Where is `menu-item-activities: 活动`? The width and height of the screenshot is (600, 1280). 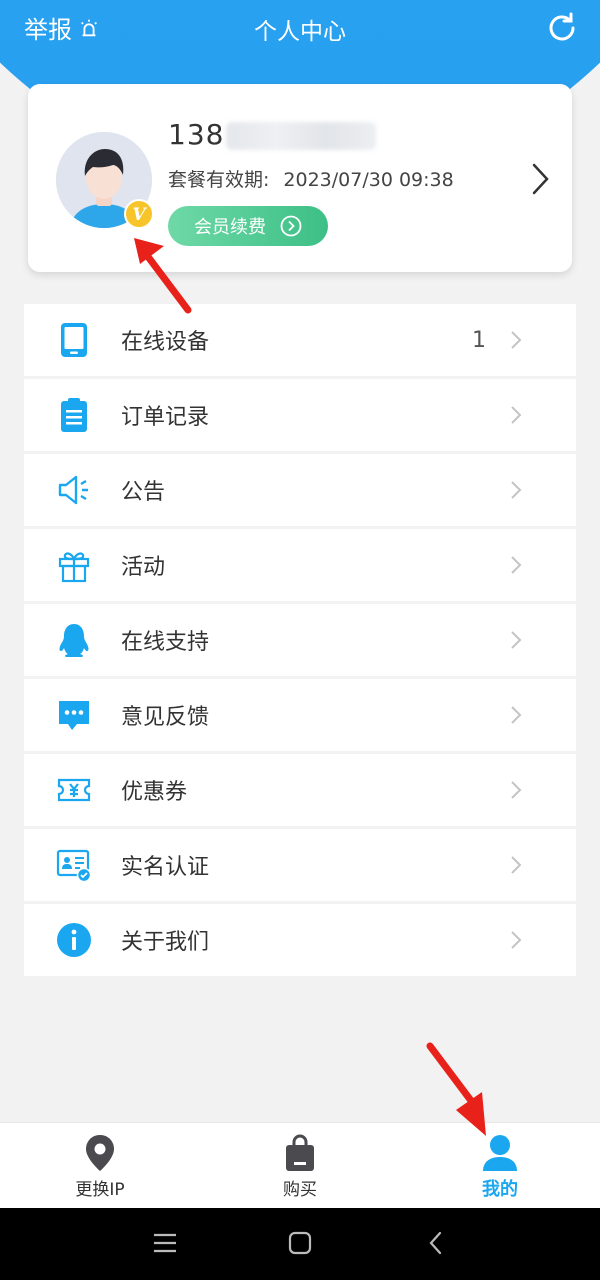
menu-item-activities: 活动 is located at coordinates (300, 566).